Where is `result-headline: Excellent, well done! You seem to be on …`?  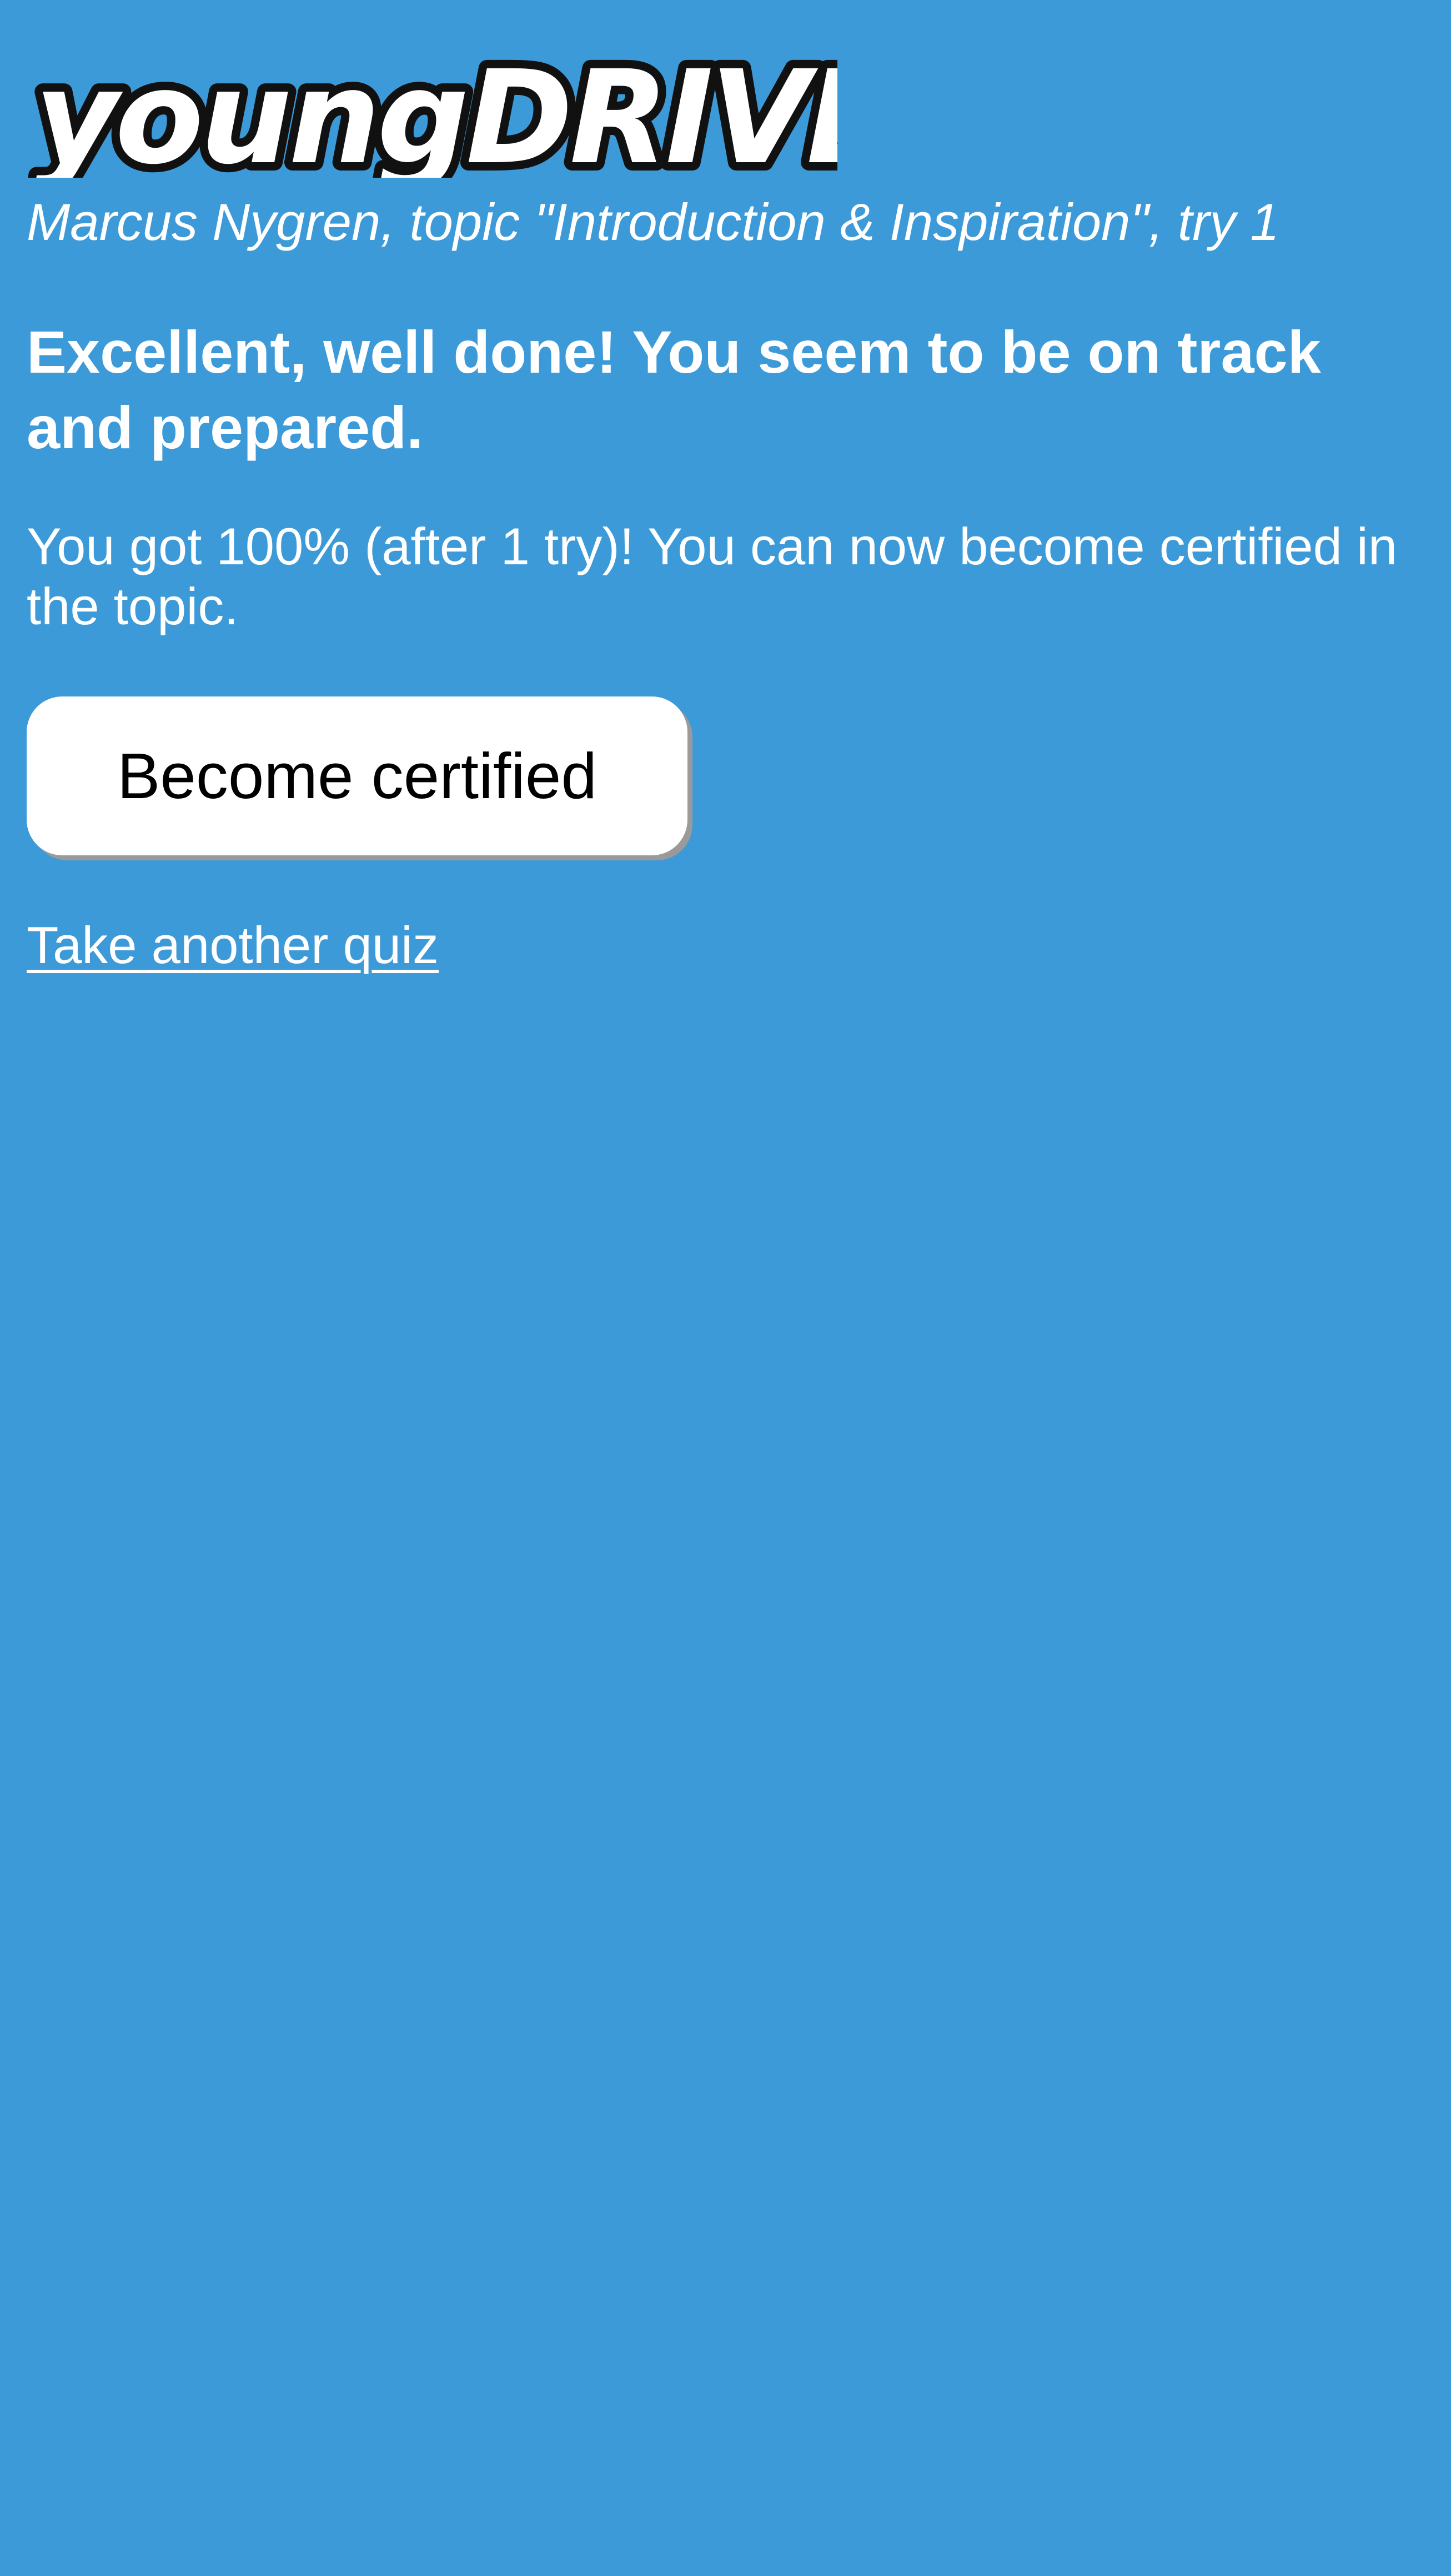
result-headline: Excellent, well done! You seem to be on … is located at coordinates (674, 389).